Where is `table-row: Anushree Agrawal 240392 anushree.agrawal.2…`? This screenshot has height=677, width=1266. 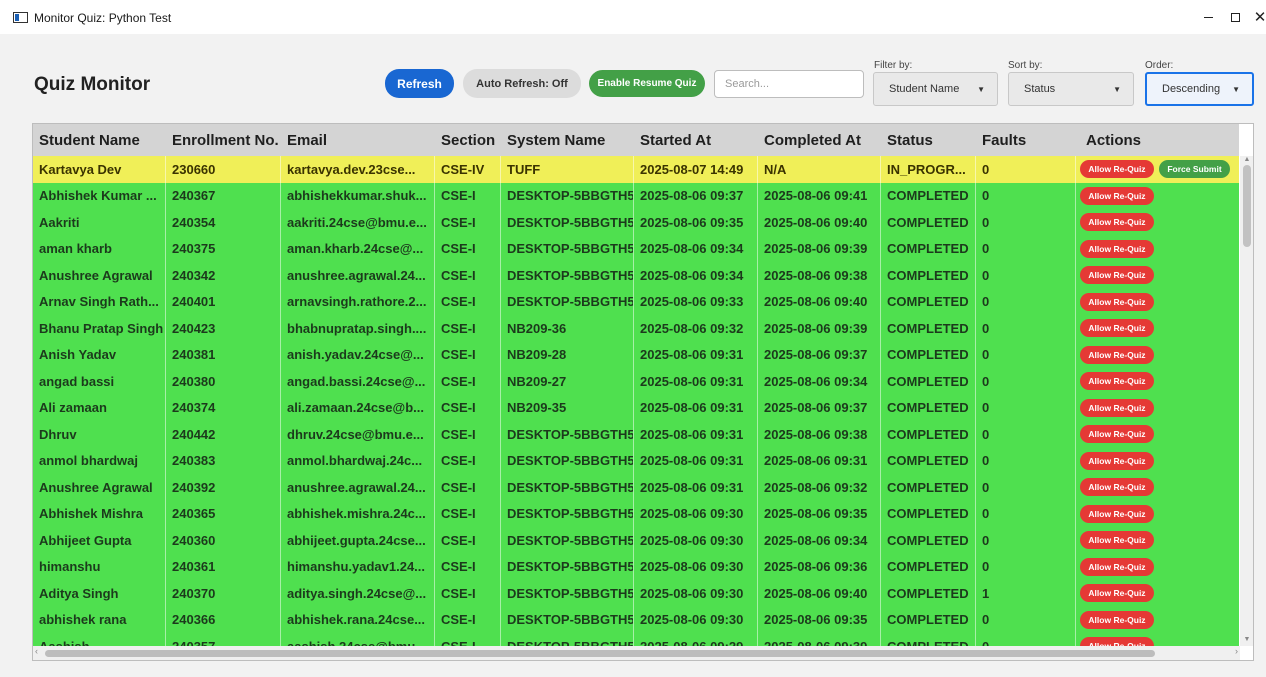
table-row: Anushree Agrawal 240392 anushree.agrawal.2… is located at coordinates (636, 487).